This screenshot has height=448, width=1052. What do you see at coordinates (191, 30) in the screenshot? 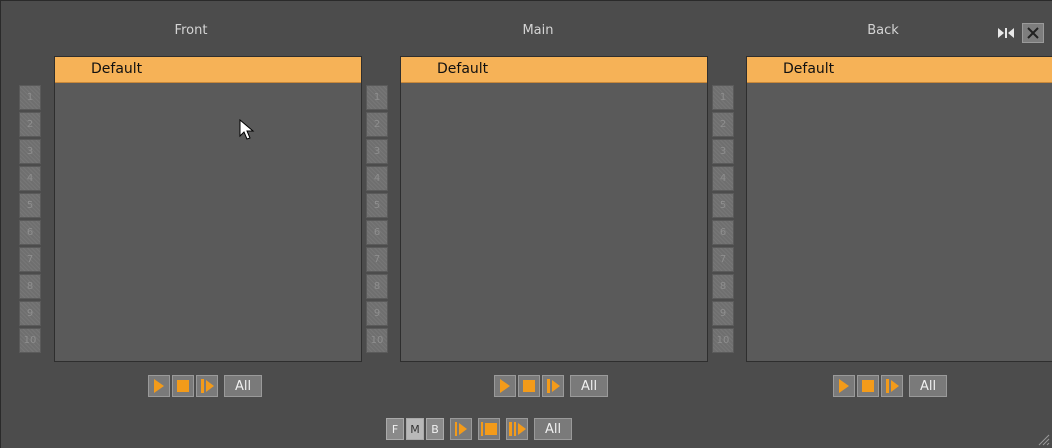
I see `front-title: Front` at bounding box center [191, 30].